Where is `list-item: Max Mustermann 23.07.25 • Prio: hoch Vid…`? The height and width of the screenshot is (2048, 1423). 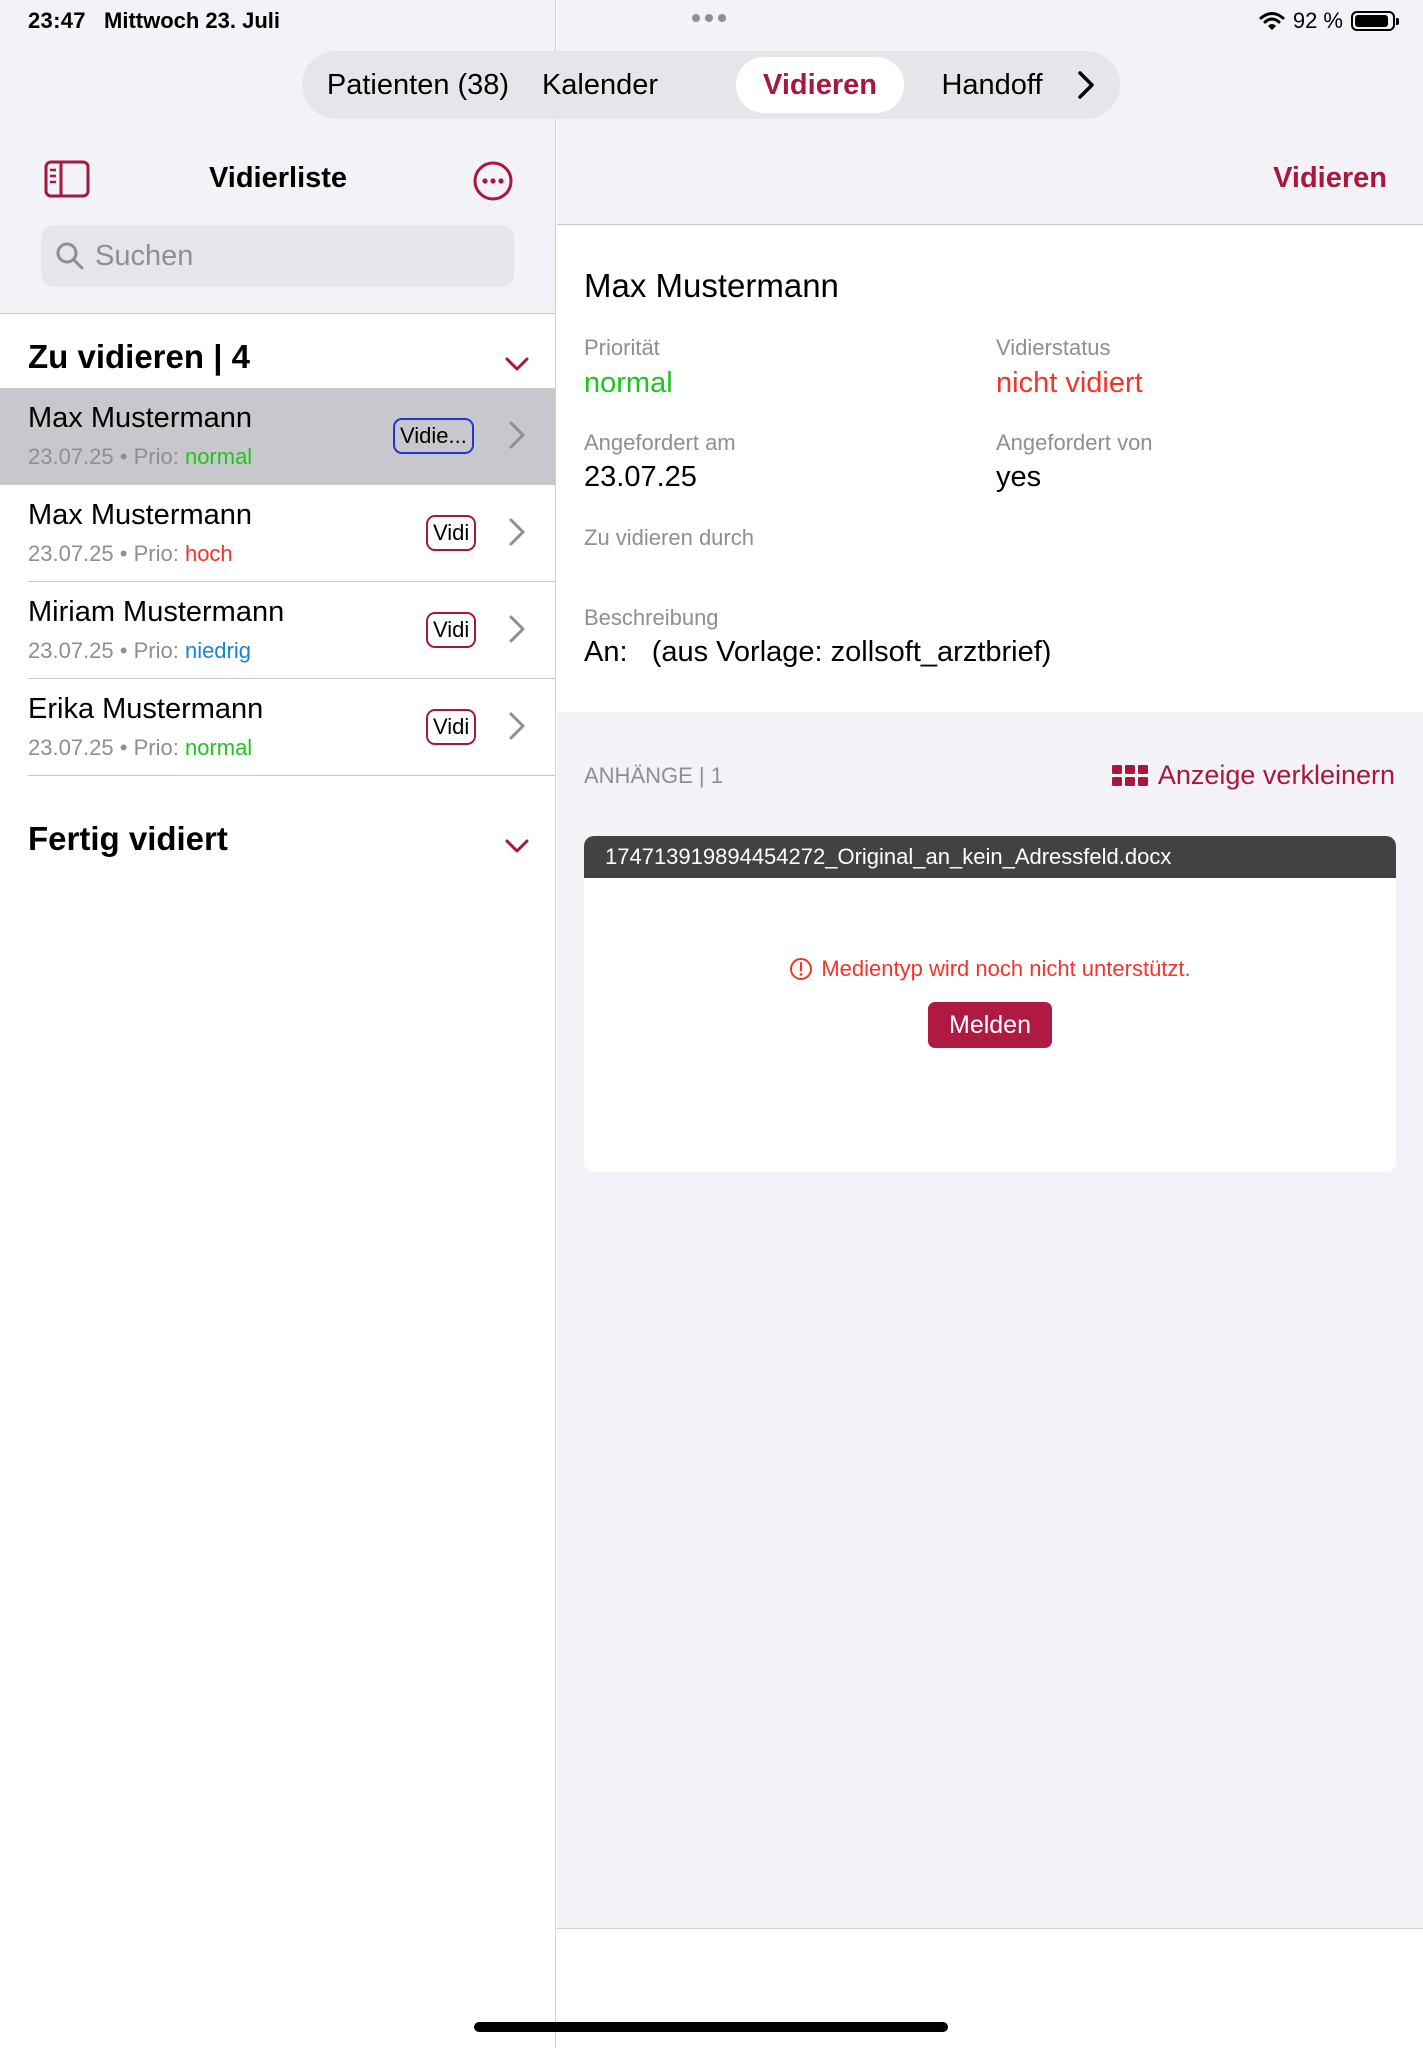 list-item: Max Mustermann 23.07.25 • Prio: hoch Vid… is located at coordinates (277, 533).